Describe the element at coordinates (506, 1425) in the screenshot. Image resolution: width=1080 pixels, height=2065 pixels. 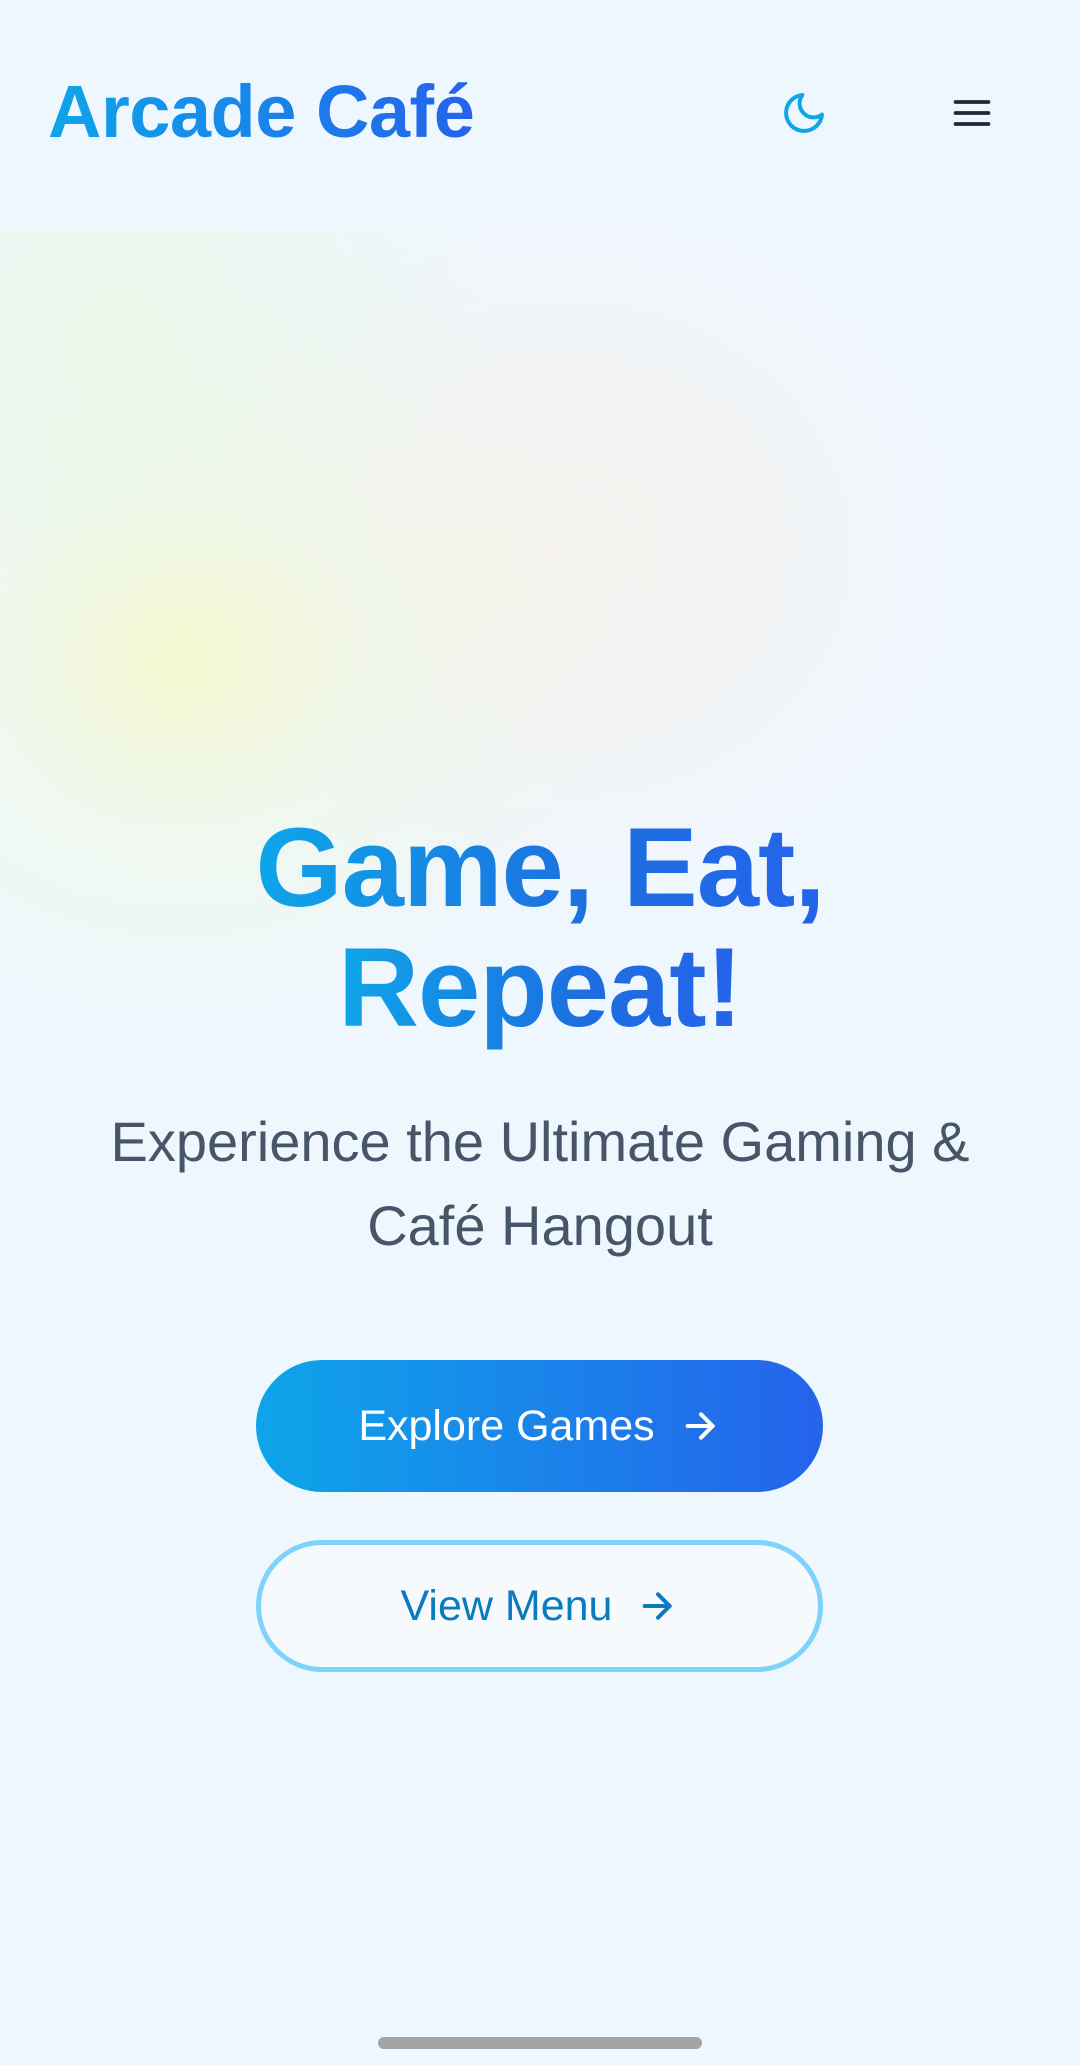
I see `explore-games-label: Explore Games` at that location.